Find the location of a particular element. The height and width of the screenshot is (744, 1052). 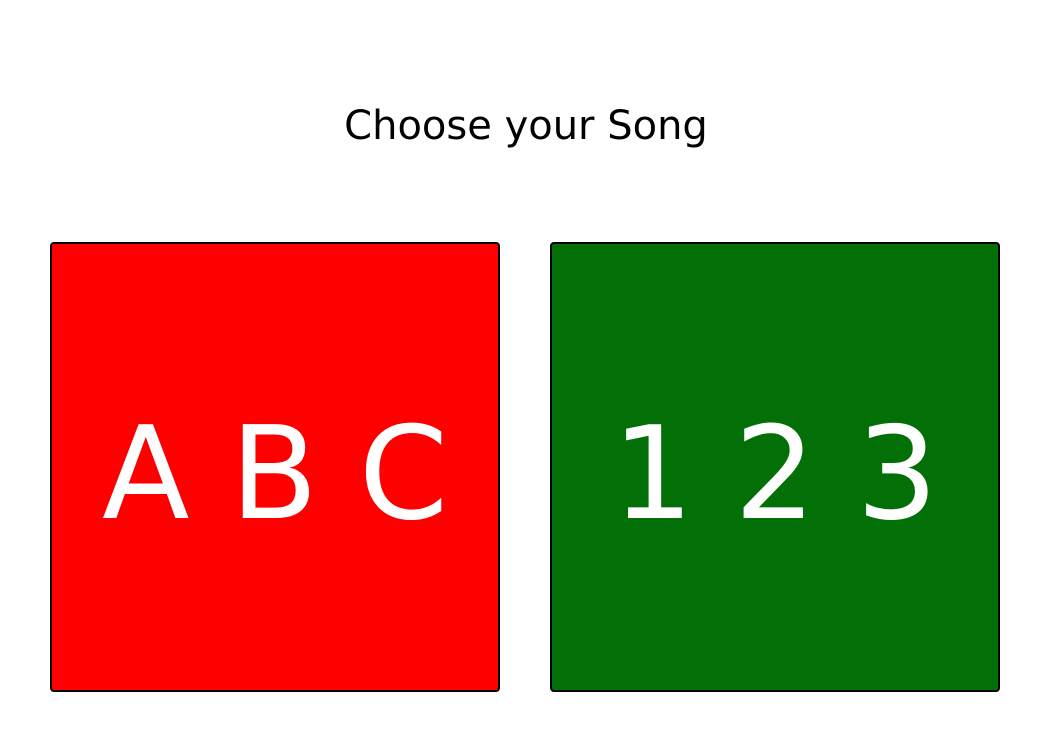

song-label-123: 1 2 3 is located at coordinates (775, 474).